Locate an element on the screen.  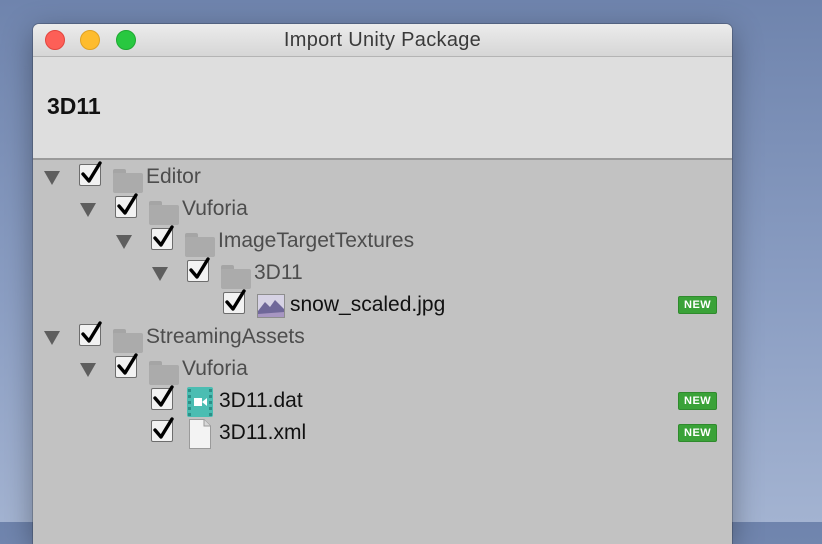
video-file-icon is located at coordinates (200, 402).